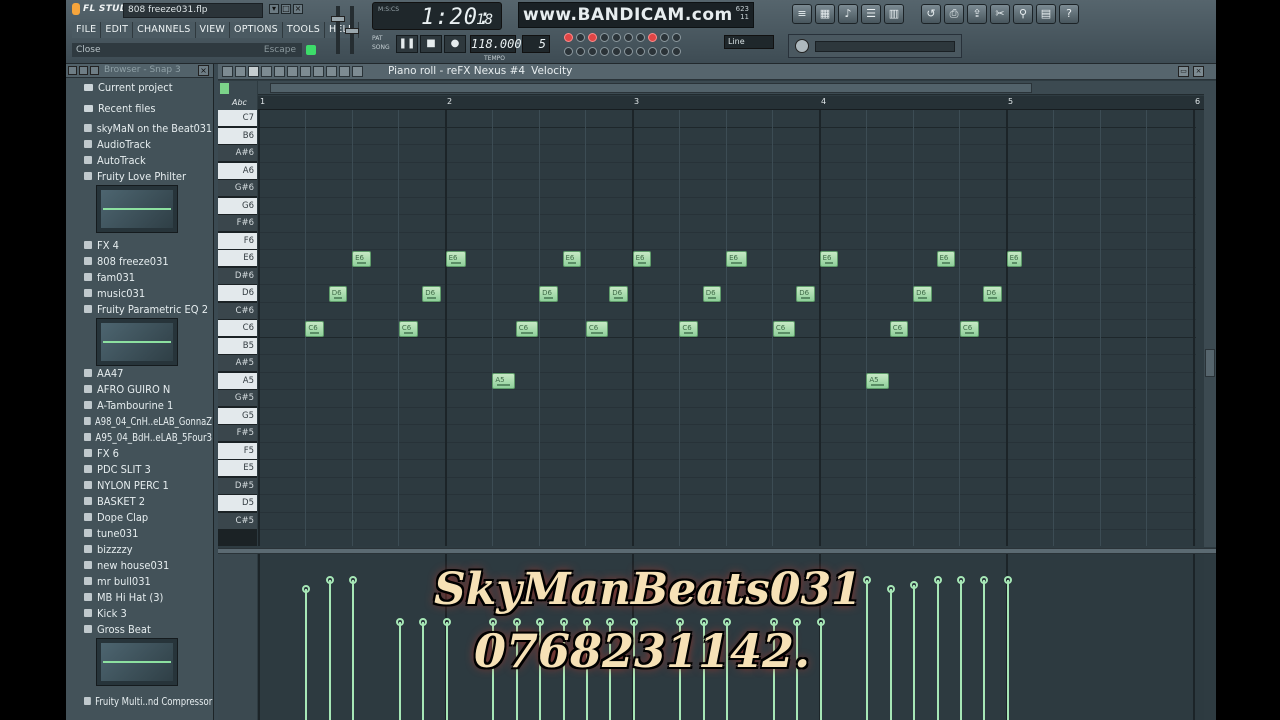 The image size is (1280, 720). Describe the element at coordinates (237, 241) in the screenshot. I see `piano-key: F6` at that location.